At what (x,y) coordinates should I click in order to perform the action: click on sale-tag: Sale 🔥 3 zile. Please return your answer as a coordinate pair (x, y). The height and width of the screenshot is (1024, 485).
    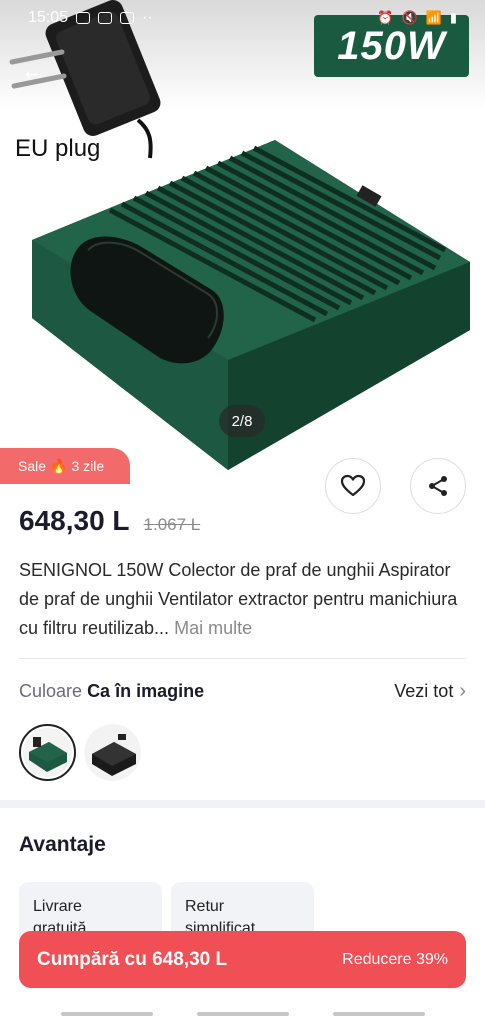
    Looking at the image, I should click on (65, 466).